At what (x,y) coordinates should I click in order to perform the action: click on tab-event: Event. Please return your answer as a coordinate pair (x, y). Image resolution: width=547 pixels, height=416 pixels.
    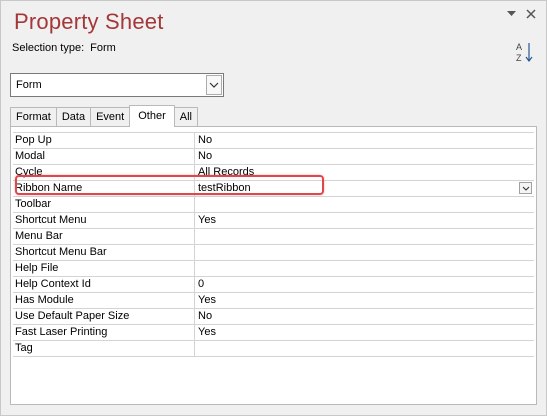
    Looking at the image, I should click on (110, 117).